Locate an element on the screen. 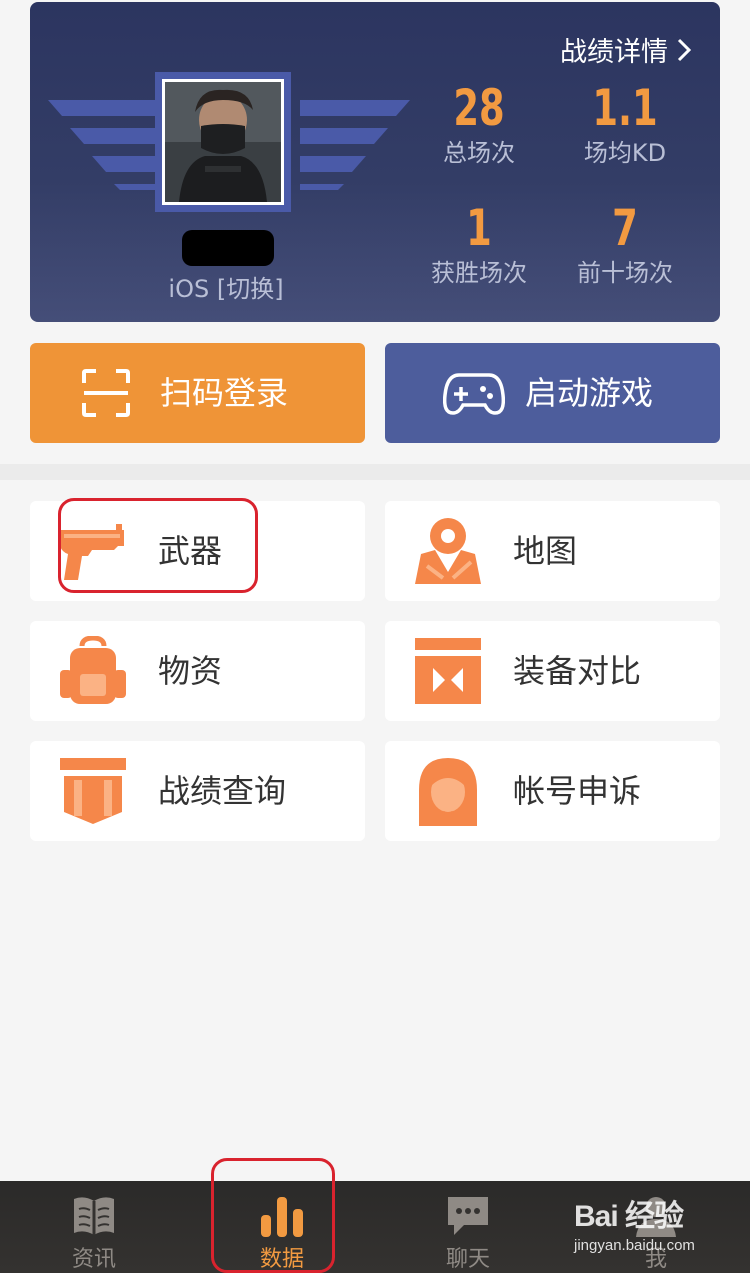 This screenshot has width=750, height=1273. launch-game-button: 启动游戏 is located at coordinates (552, 393).